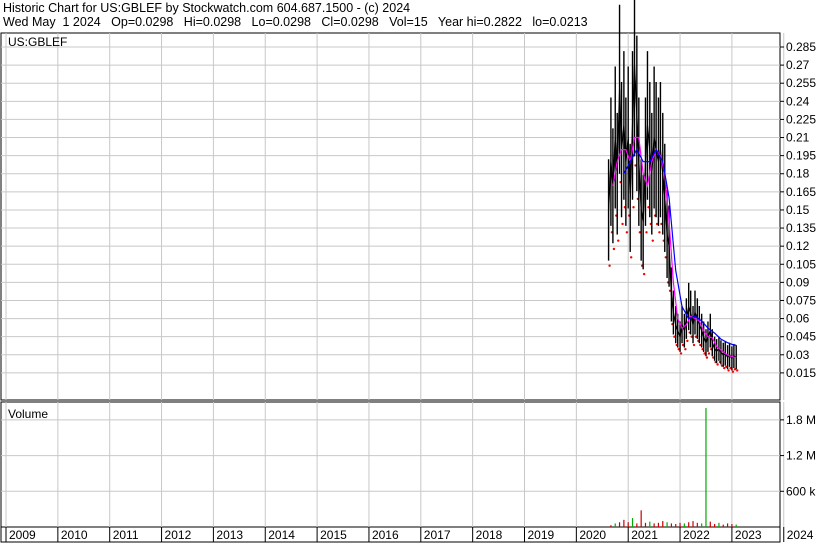  I want to click on price-tick-label: 0.24, so click(798, 101).